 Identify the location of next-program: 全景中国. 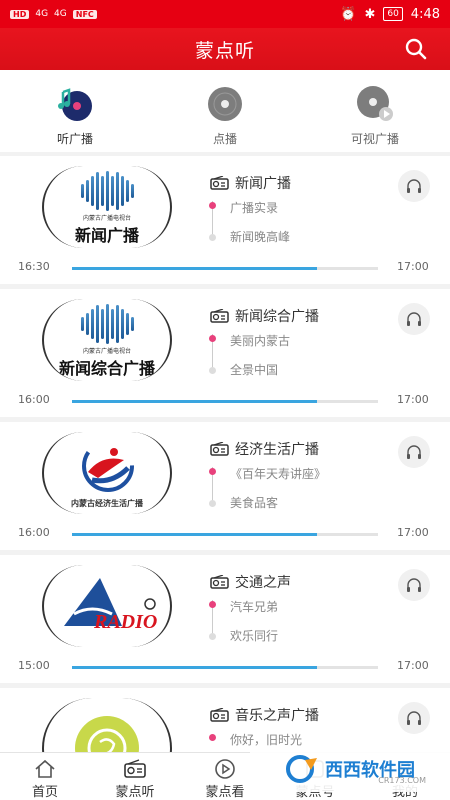
(254, 370).